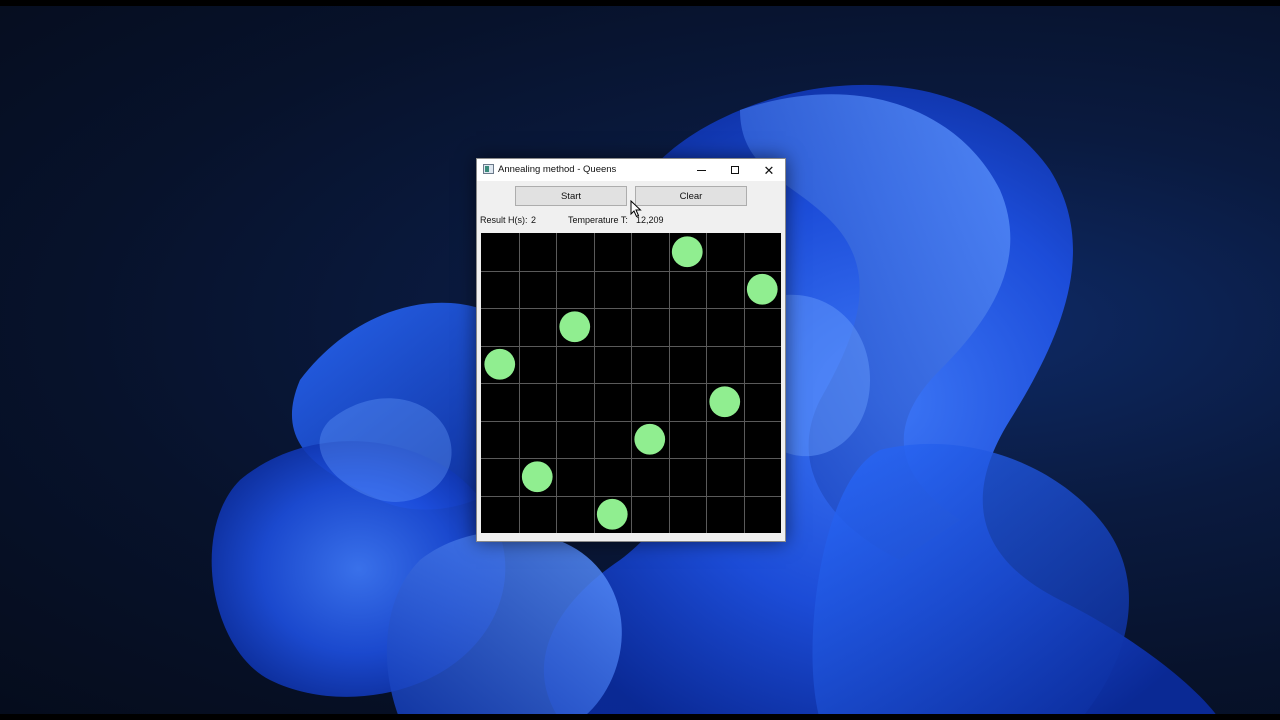 The image size is (1280, 720). I want to click on close-icon: ✕, so click(769, 170).